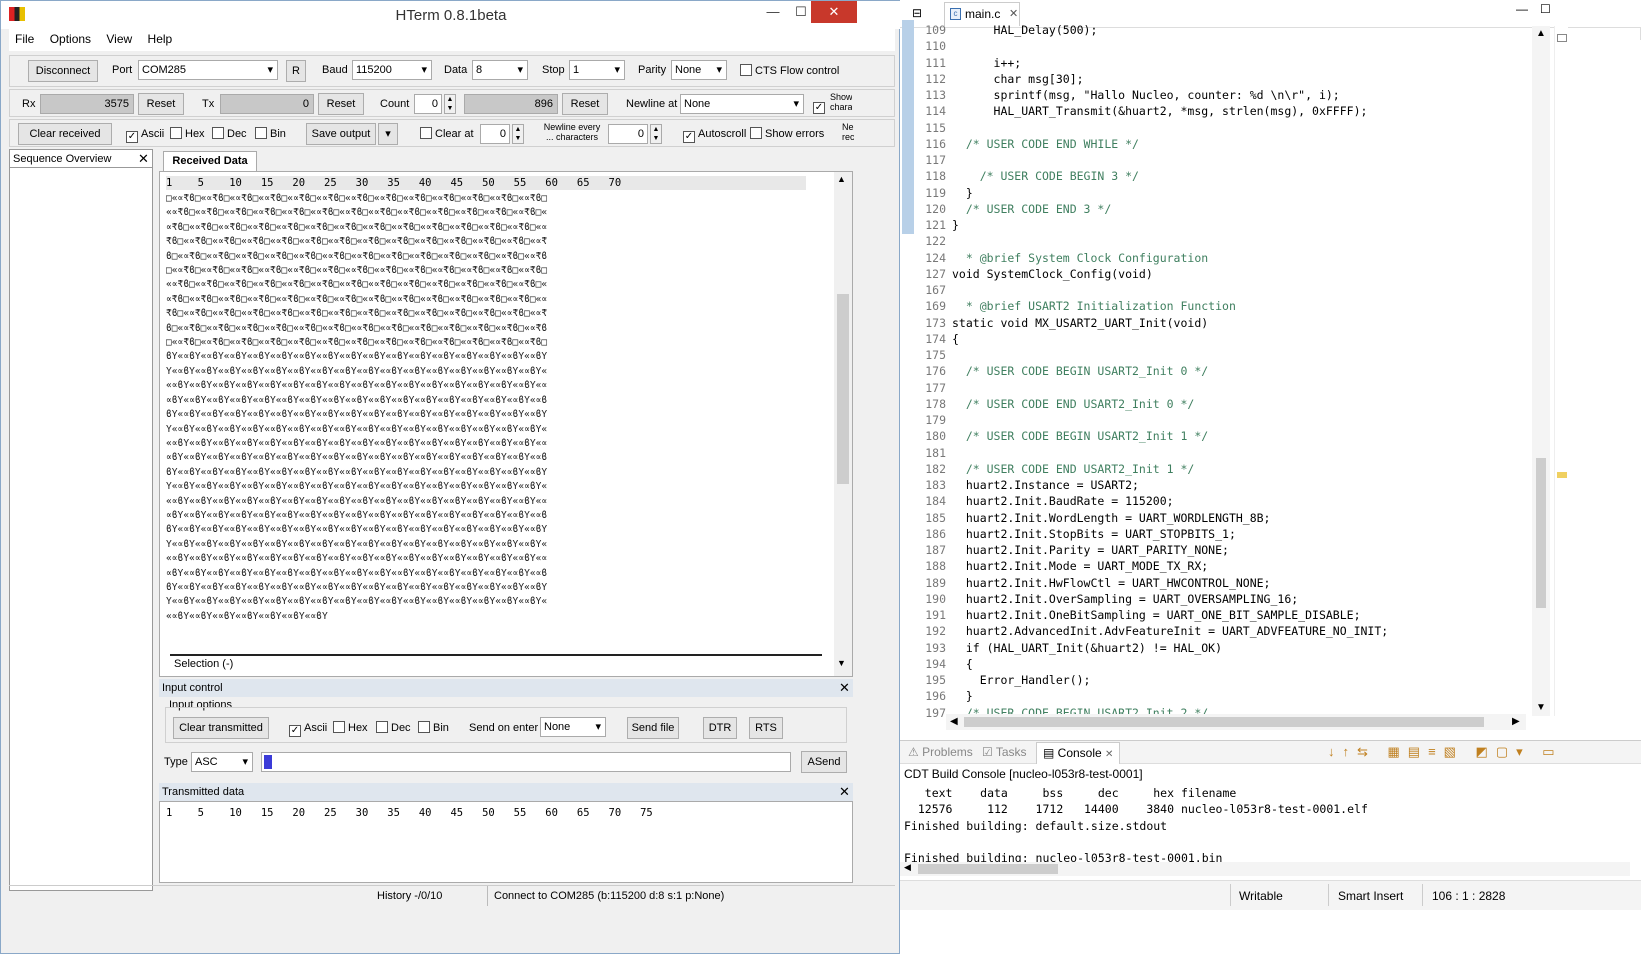  I want to click on code-line: 121}, so click(1250, 225).